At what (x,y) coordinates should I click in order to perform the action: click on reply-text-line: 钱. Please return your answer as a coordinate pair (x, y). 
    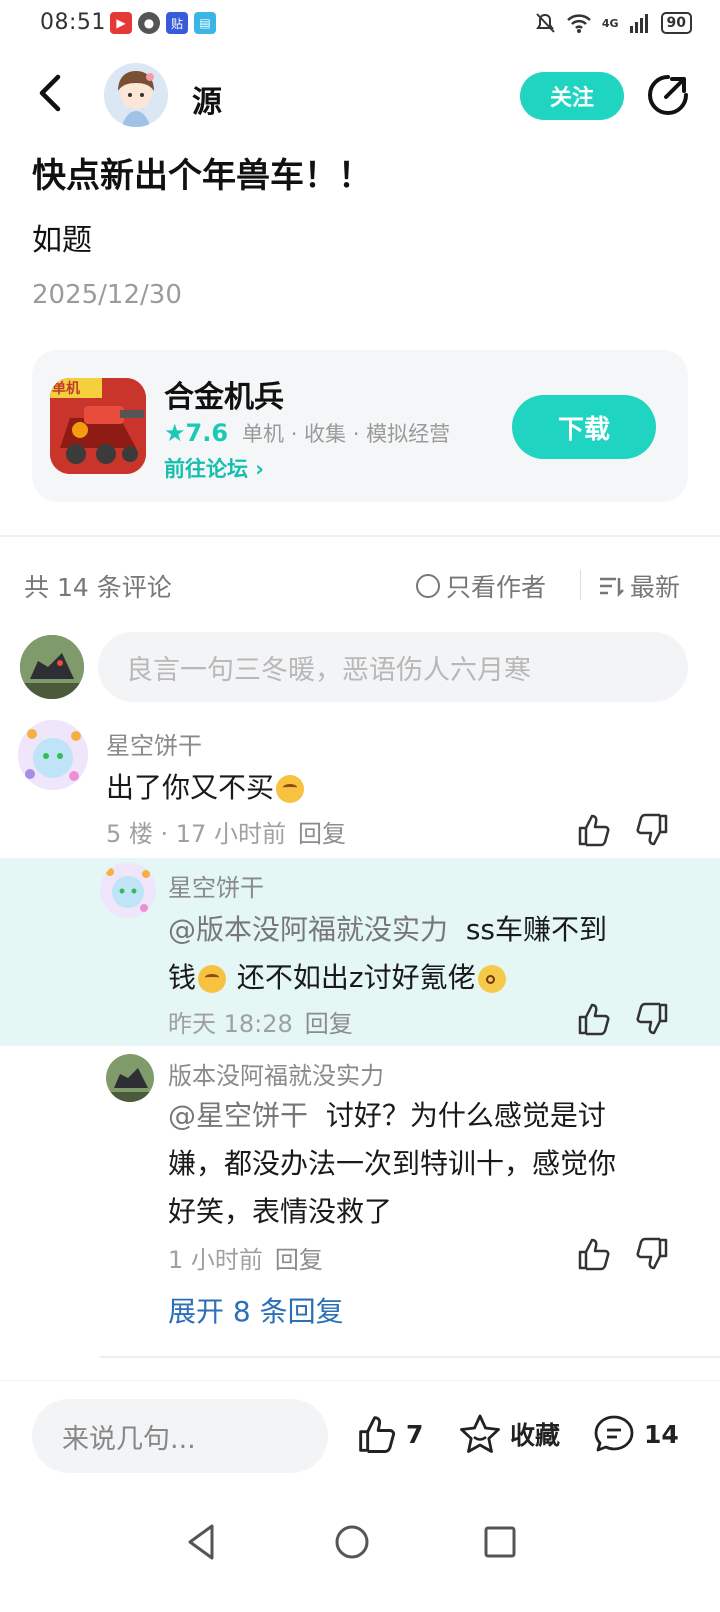
    Looking at the image, I should click on (182, 977).